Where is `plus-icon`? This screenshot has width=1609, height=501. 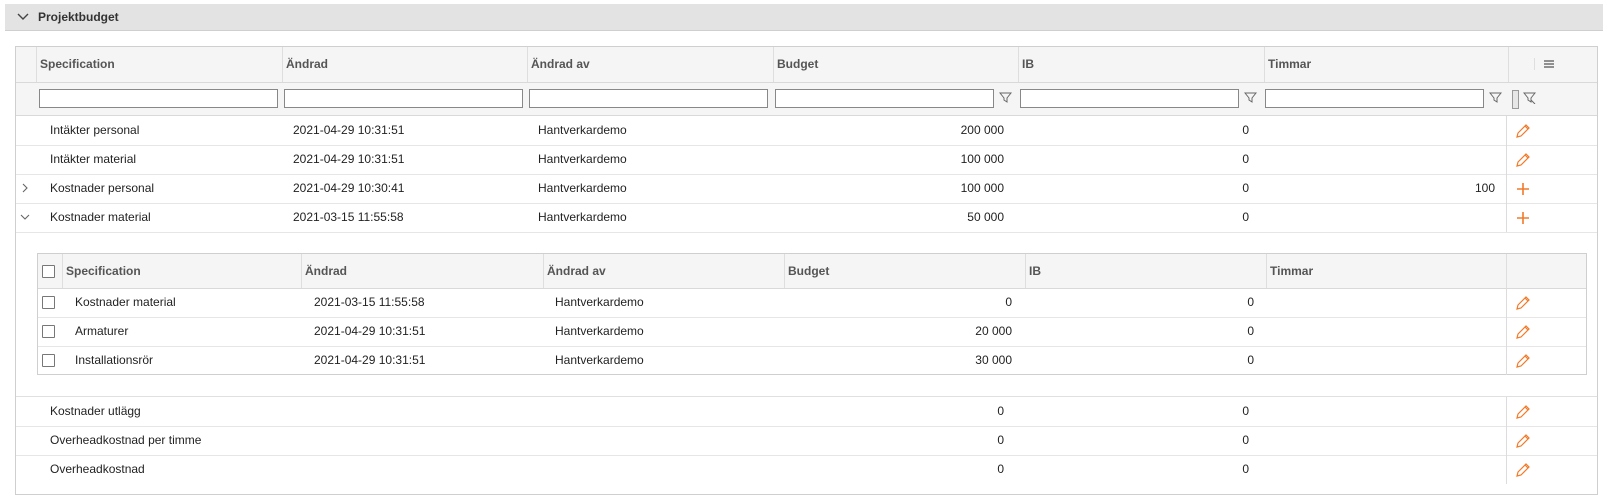
plus-icon is located at coordinates (1523, 217).